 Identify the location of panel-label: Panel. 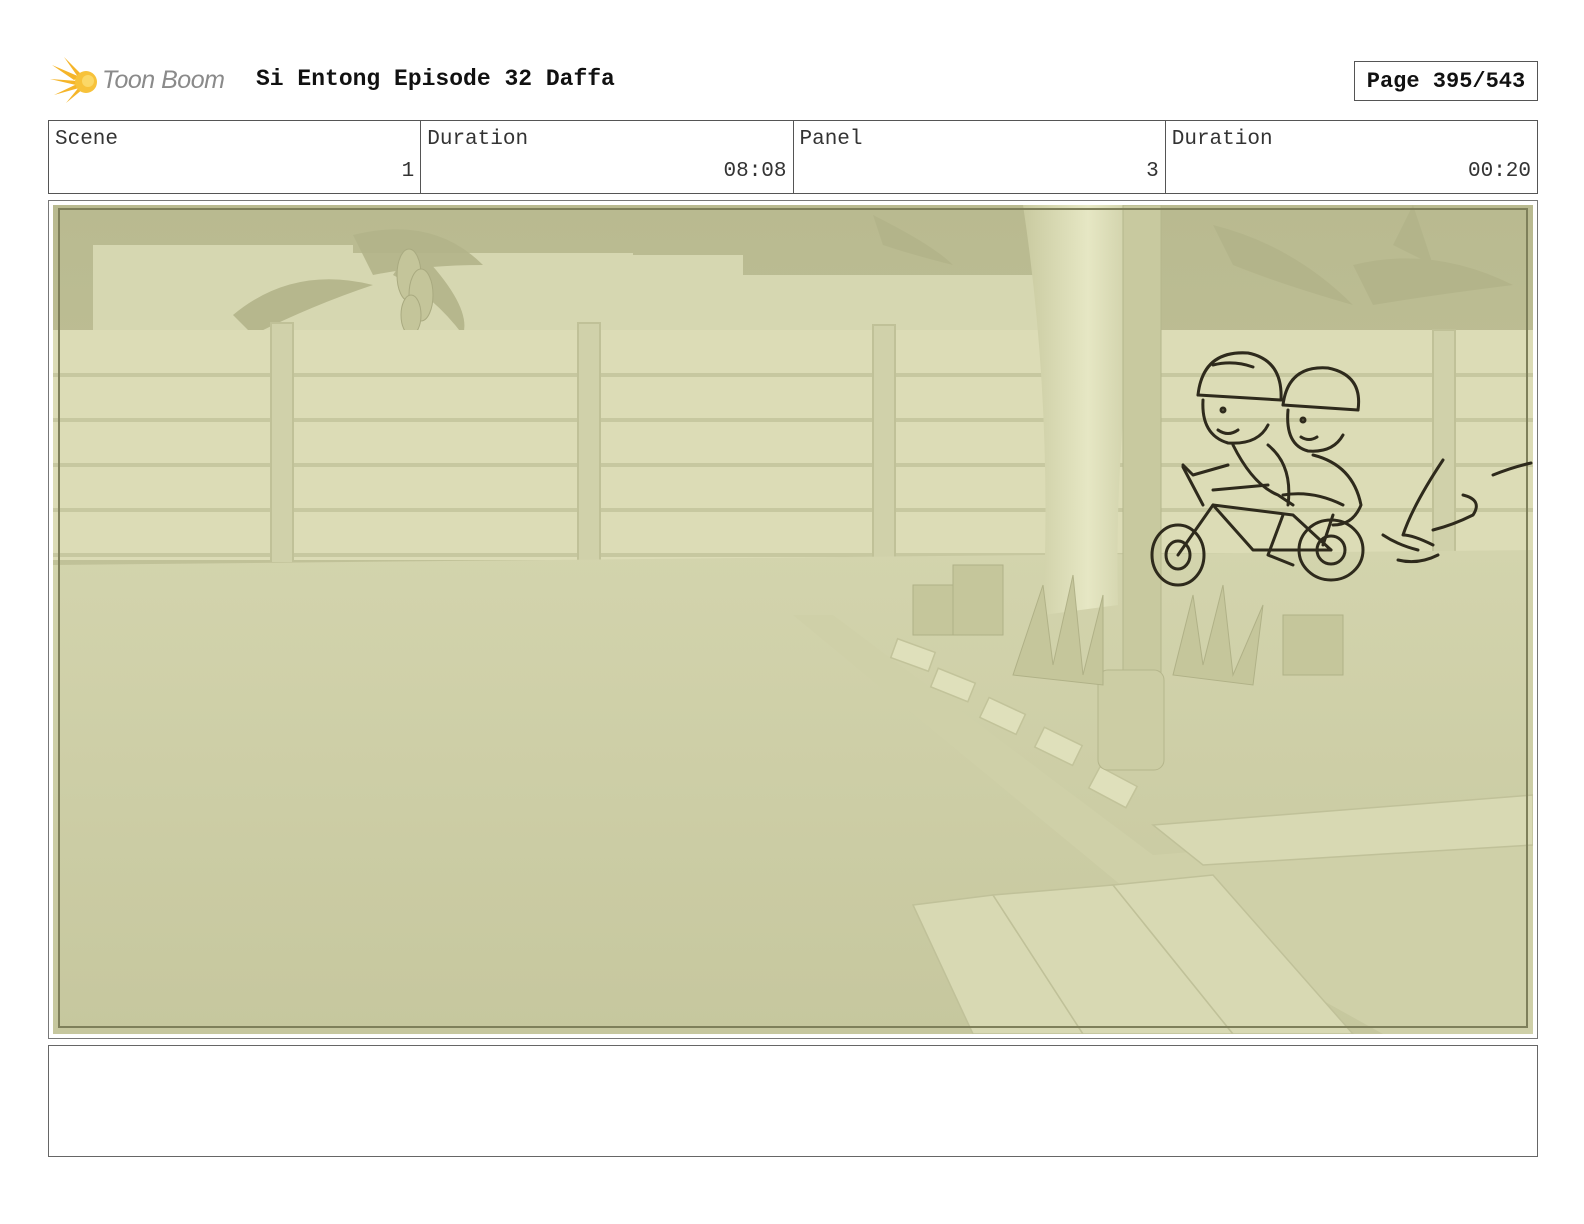
(831, 139).